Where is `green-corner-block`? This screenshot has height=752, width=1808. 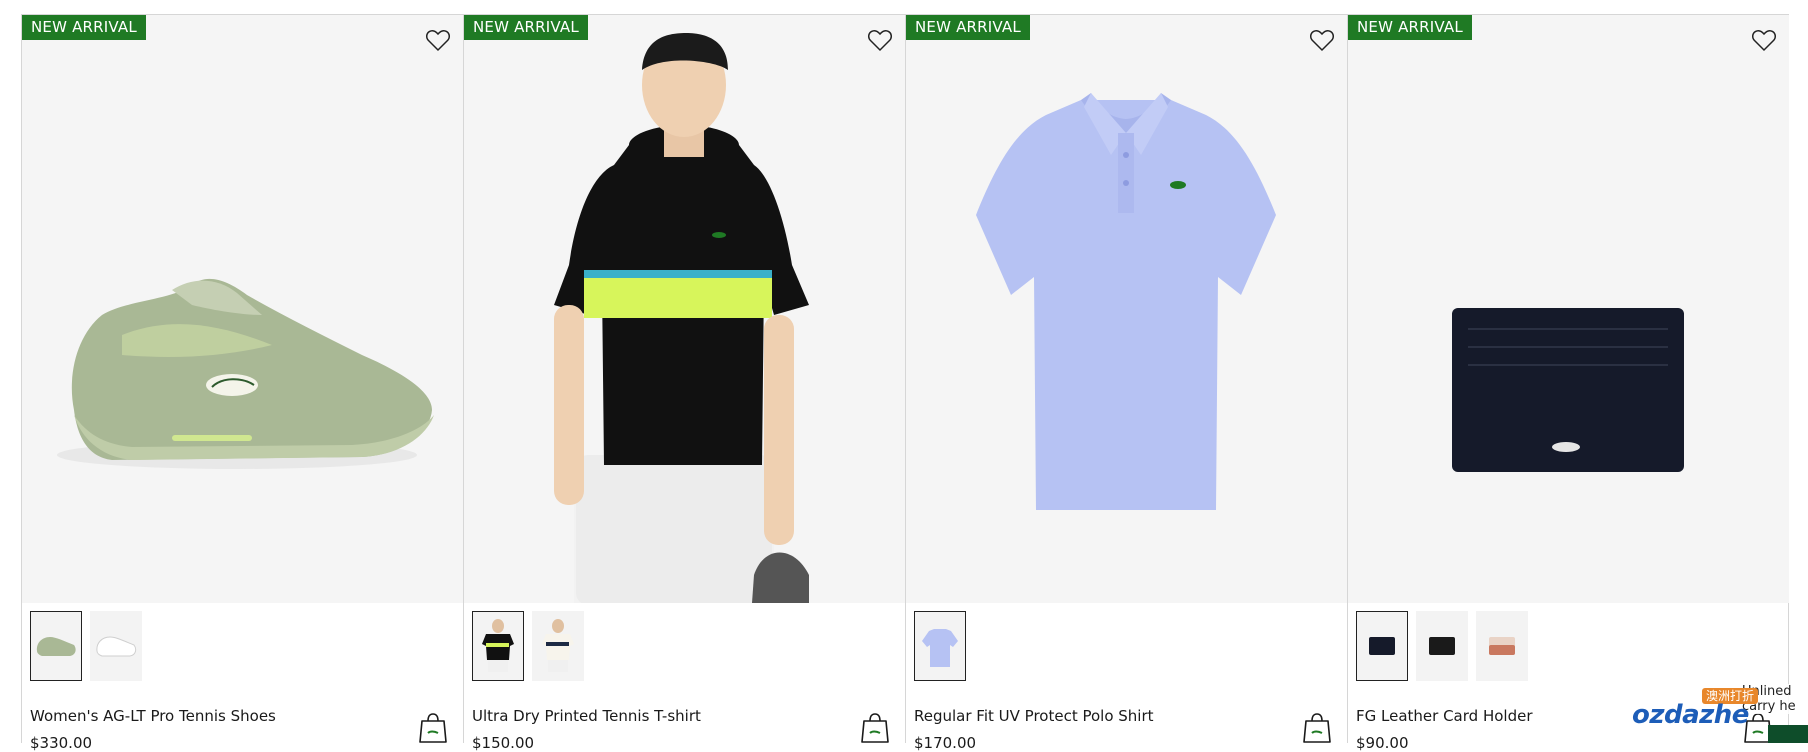
green-corner-block is located at coordinates (1788, 734).